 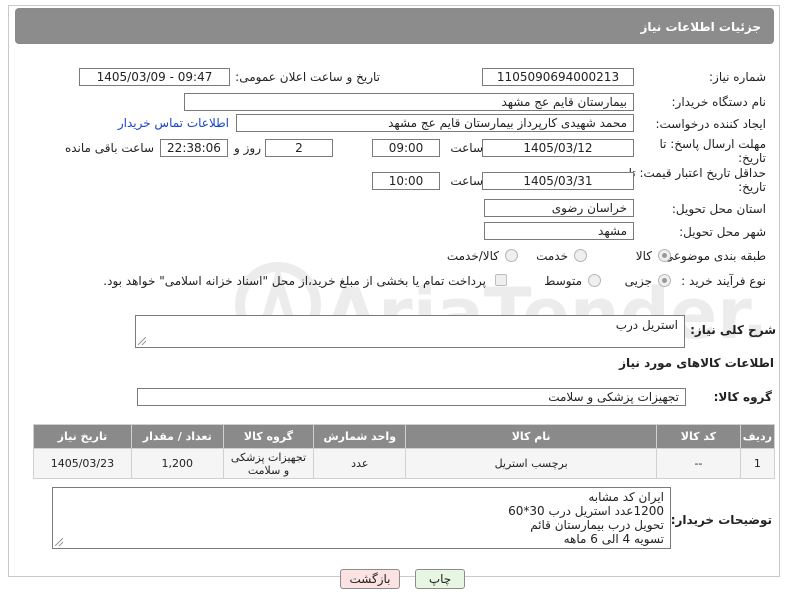 I want to click on goods-group-label: گروه کالا:, so click(x=742, y=397).